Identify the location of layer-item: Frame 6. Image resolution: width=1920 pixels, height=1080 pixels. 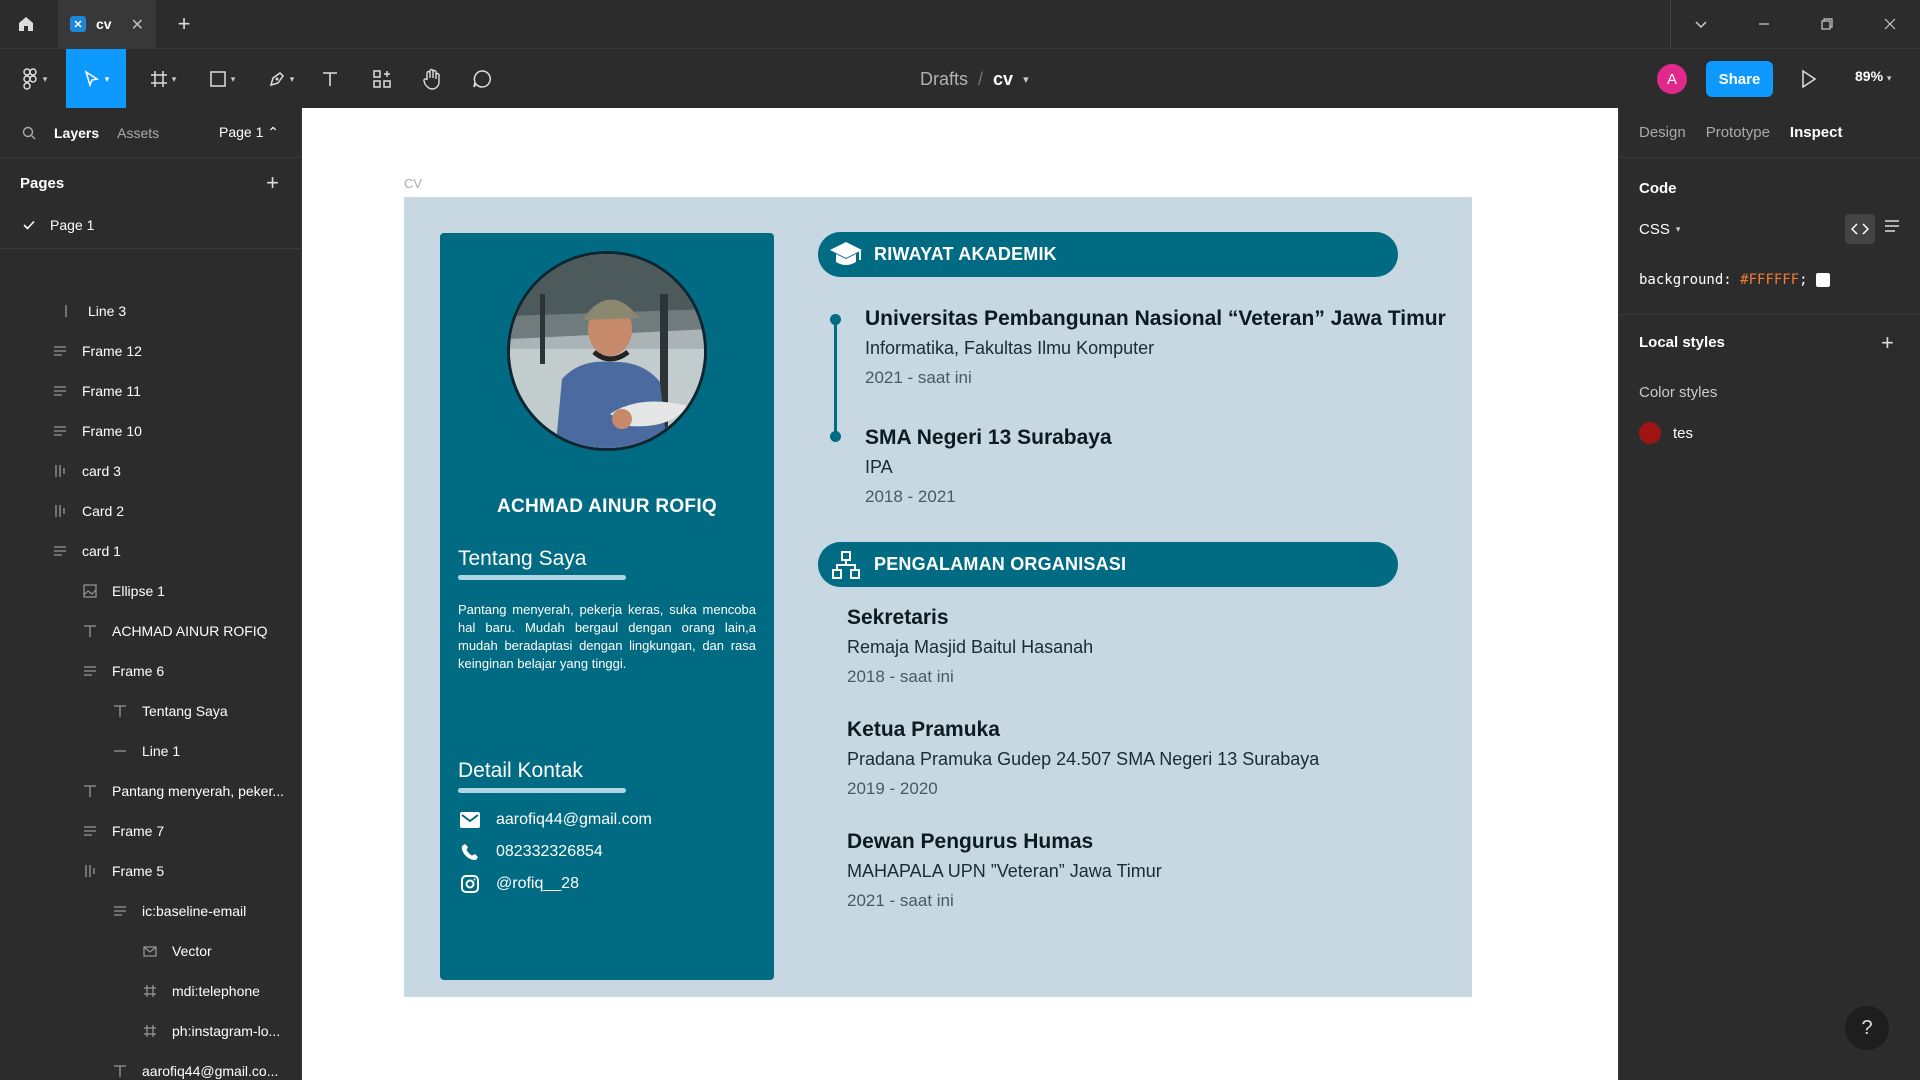
(150, 671).